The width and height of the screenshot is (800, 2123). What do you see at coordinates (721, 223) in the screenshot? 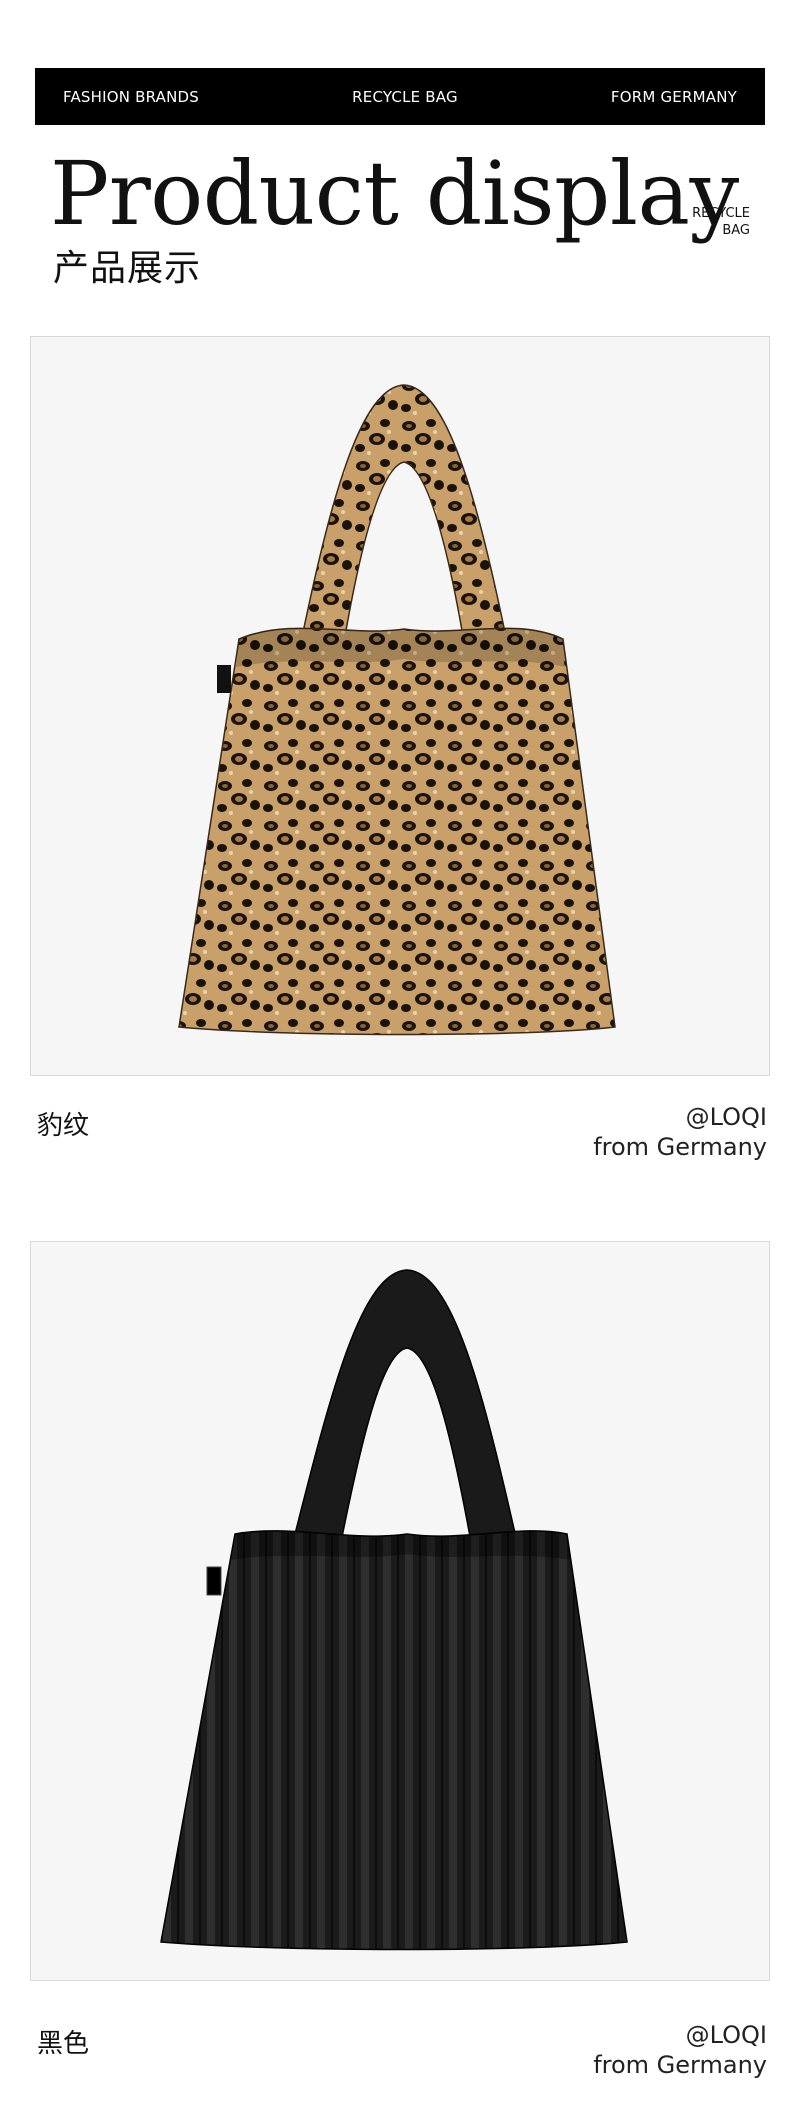
I see `title-side-note: RECYCLE BAG` at bounding box center [721, 223].